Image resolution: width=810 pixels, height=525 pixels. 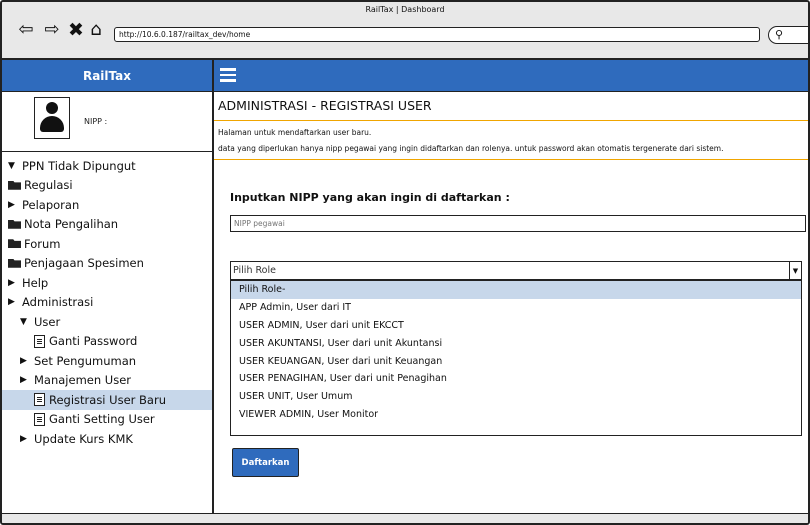 I want to click on sidebar-item-user: ▼ User, so click(x=111, y=322).